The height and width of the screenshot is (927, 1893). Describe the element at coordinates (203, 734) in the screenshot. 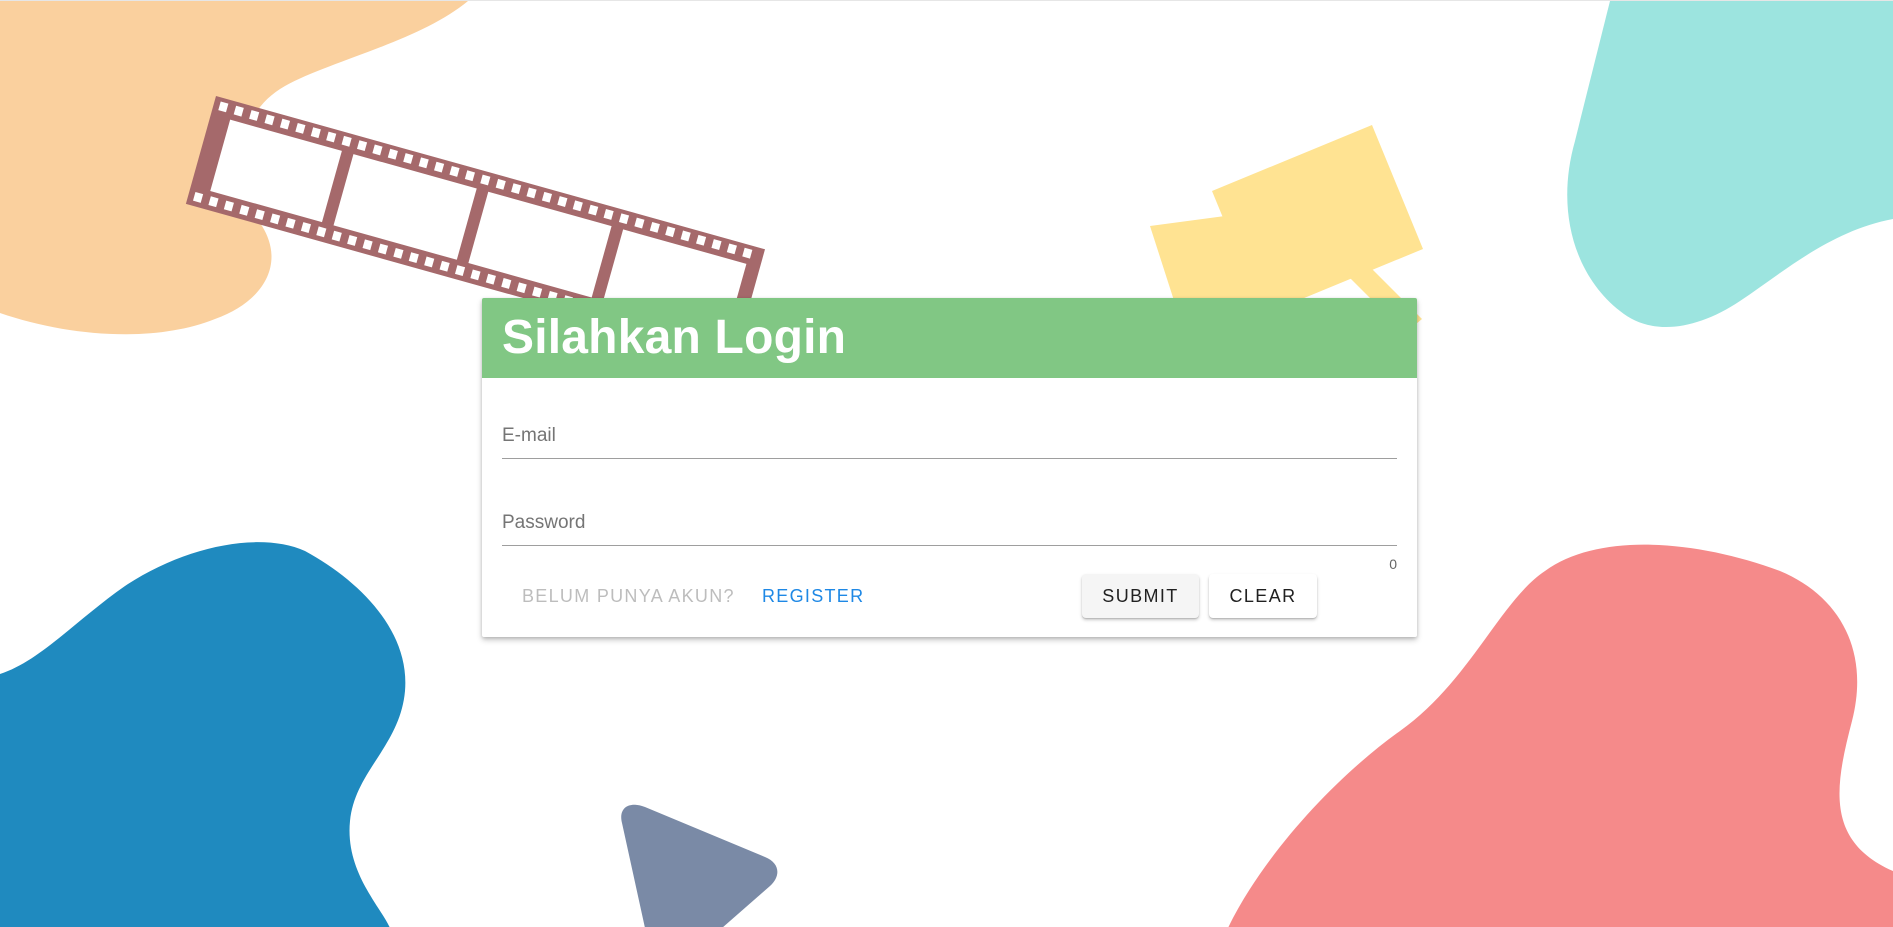

I see `blue-blob` at that location.